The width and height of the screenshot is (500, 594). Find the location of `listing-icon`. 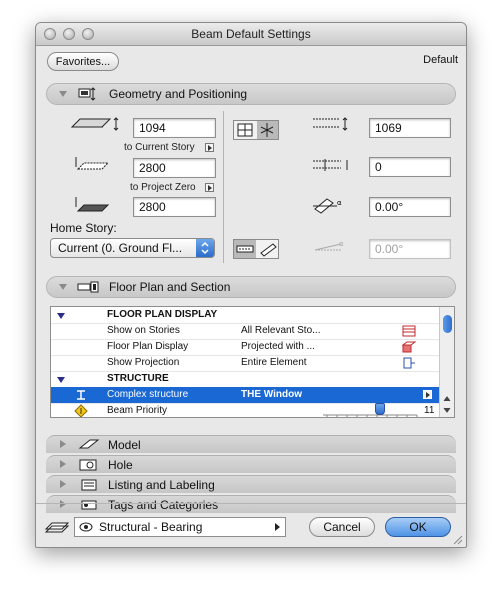

listing-icon is located at coordinates (89, 485).